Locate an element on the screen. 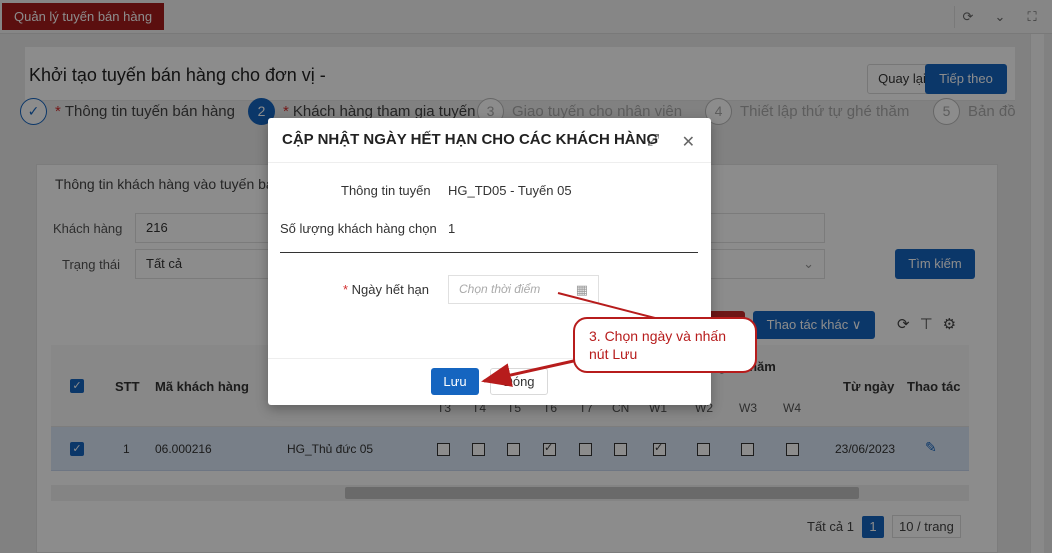  callout-text: 3. Chọn ngày và nhấn nút Lưu is located at coordinates (657, 345).